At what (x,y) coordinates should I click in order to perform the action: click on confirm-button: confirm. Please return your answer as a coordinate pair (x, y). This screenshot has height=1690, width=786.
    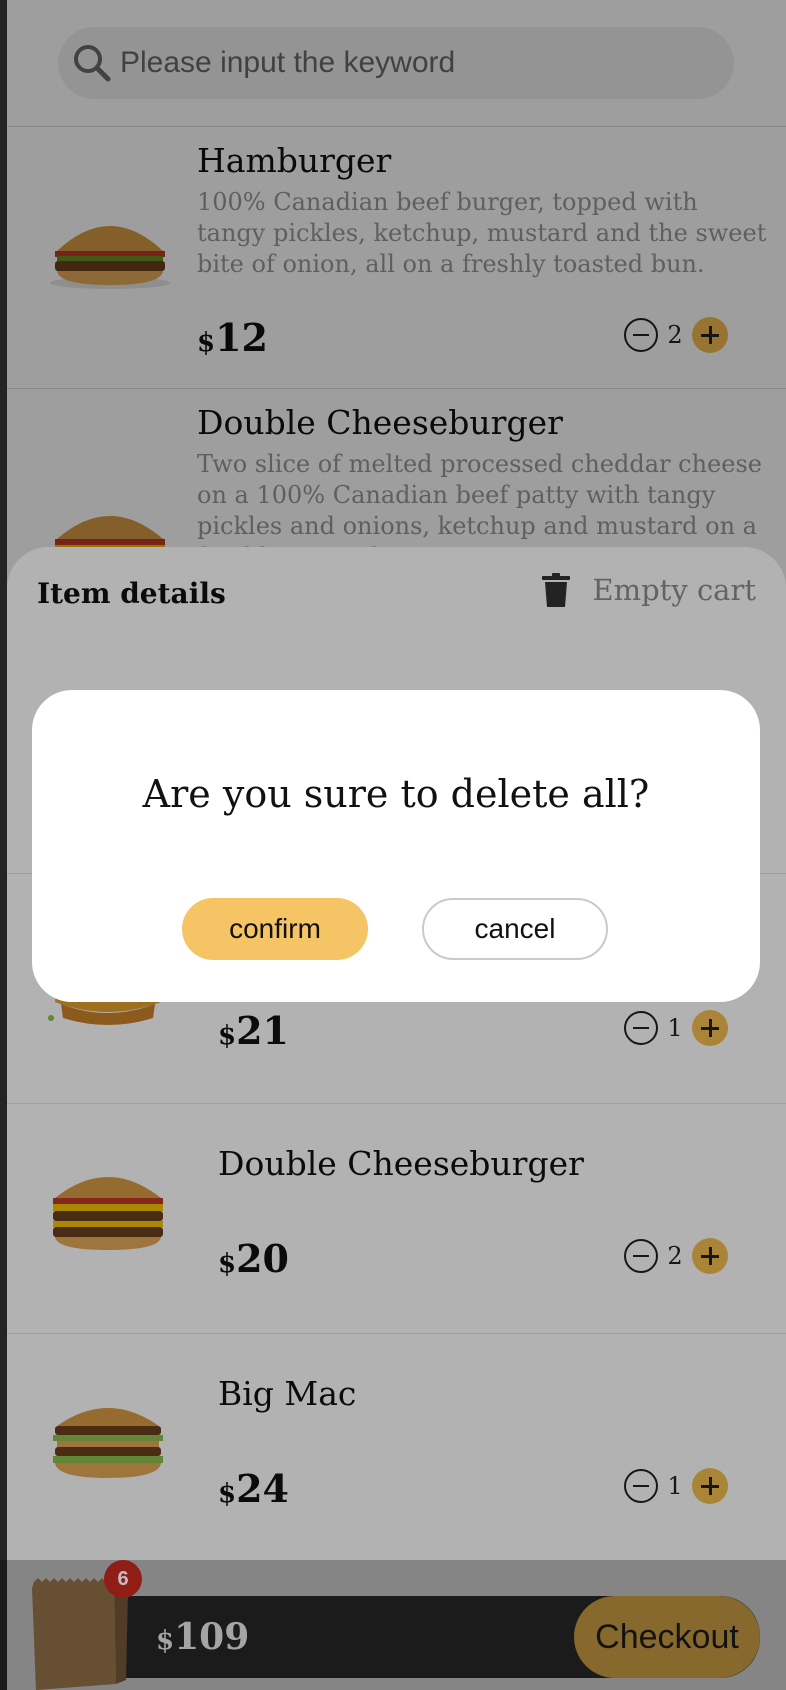
    Looking at the image, I should click on (275, 929).